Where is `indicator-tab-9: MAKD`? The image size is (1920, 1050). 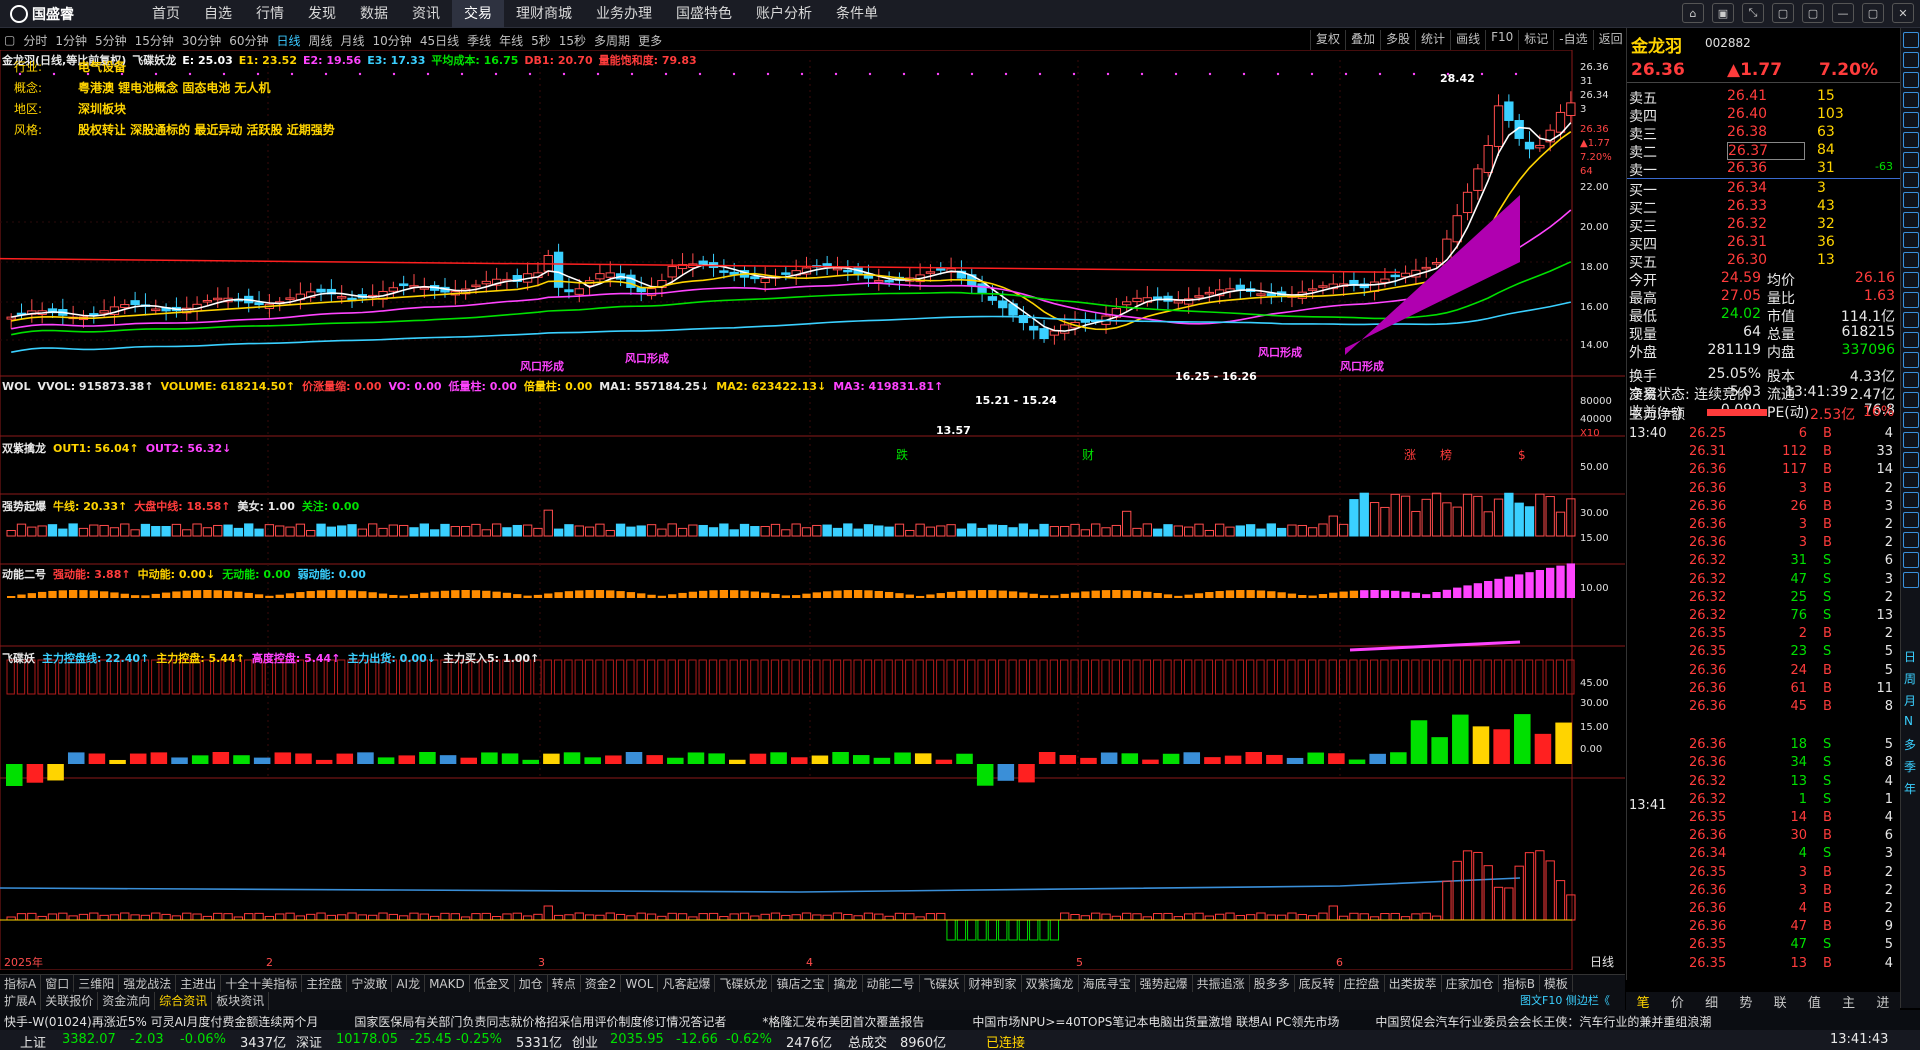
indicator-tab-9: MAKD is located at coordinates (447, 983).